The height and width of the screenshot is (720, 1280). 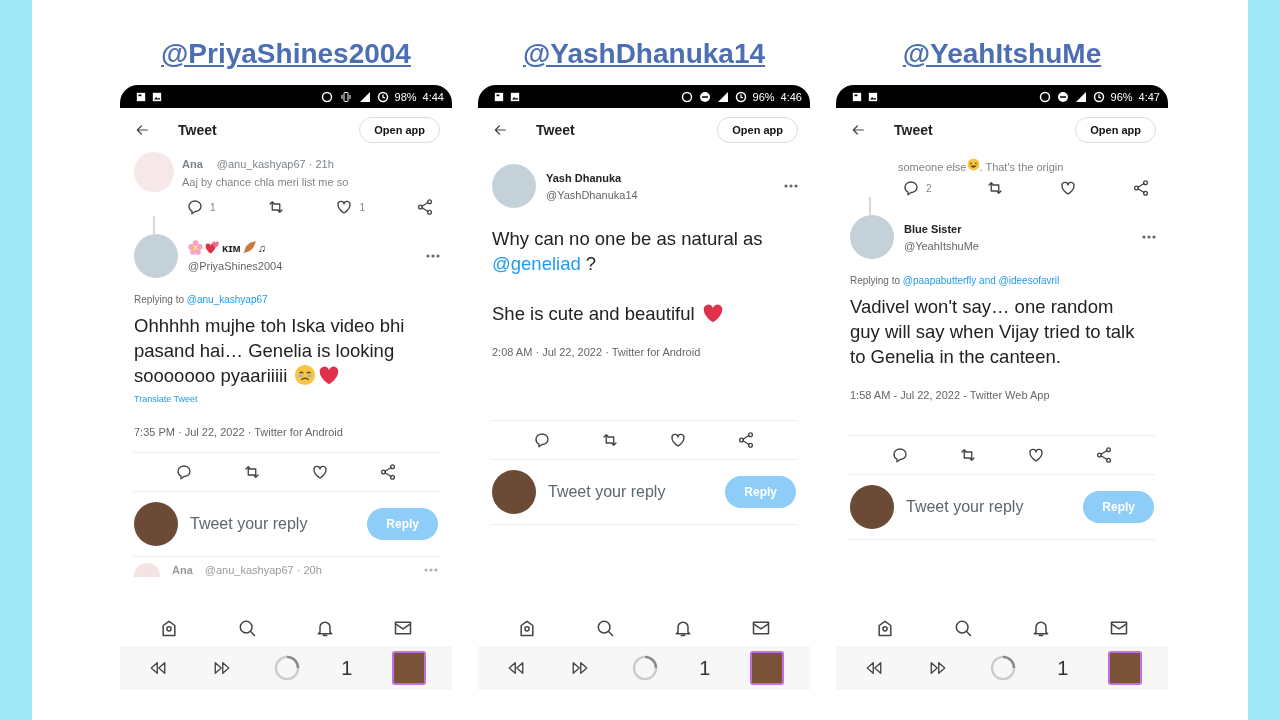 What do you see at coordinates (933, 228) in the screenshot?
I see `author-name: Blue Sister` at bounding box center [933, 228].